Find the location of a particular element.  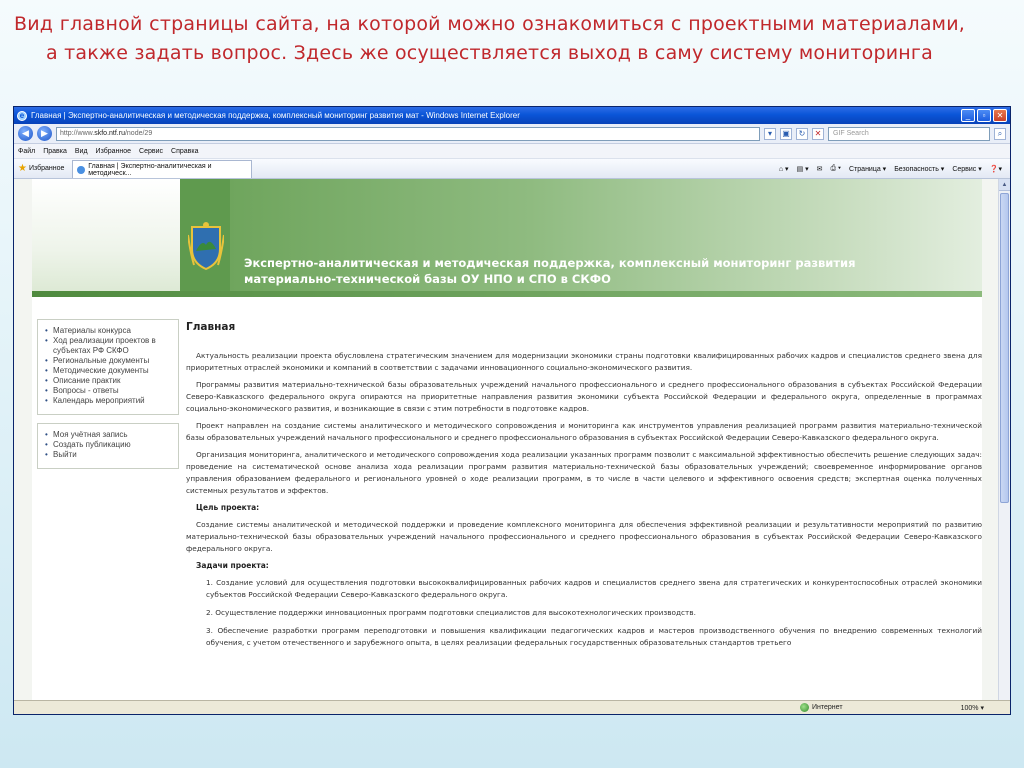

tasks-heading: Задачи проекта: is located at coordinates (232, 565).